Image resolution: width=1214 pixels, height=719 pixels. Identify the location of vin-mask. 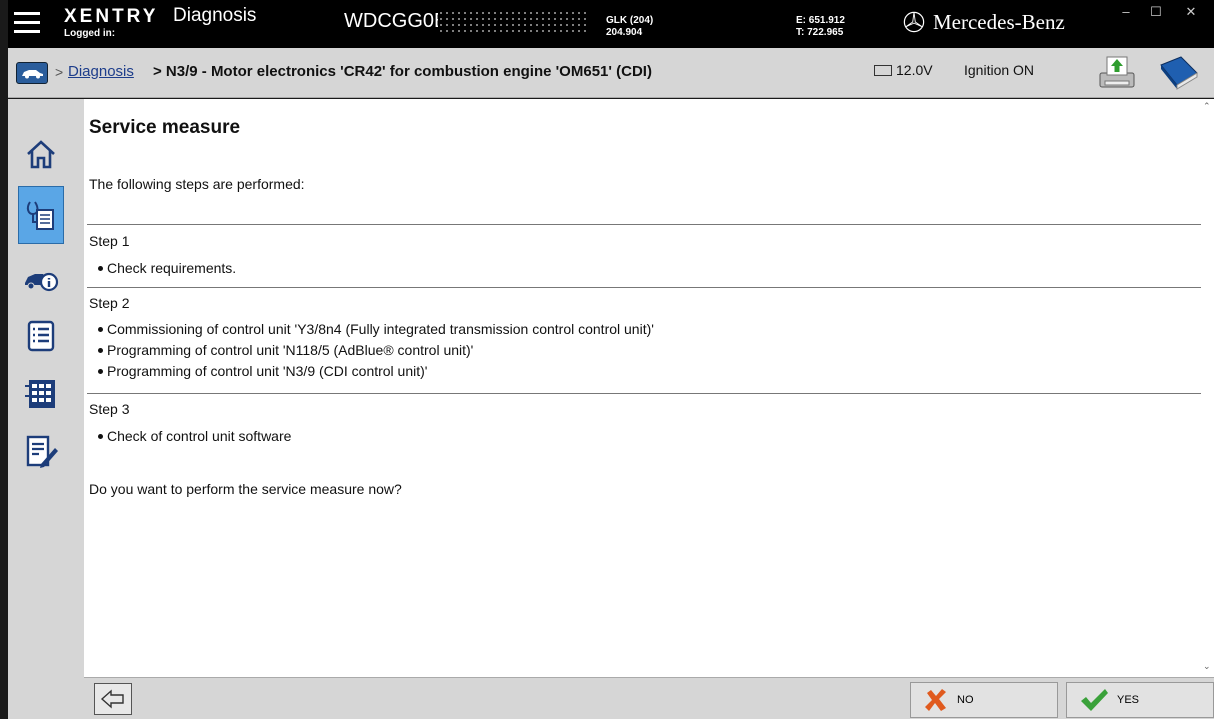
(512, 22).